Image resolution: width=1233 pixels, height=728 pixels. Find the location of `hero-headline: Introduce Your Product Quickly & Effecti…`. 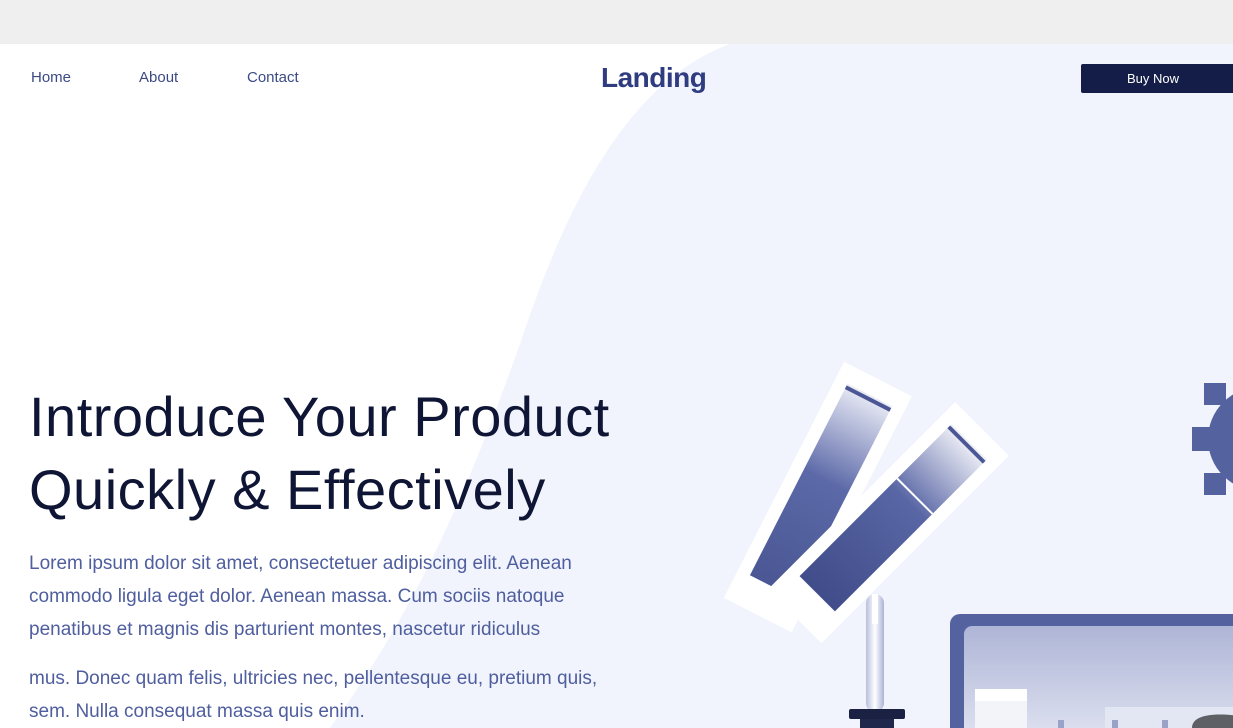

hero-headline: Introduce Your Product Quickly & Effecti… is located at coordinates (319, 453).